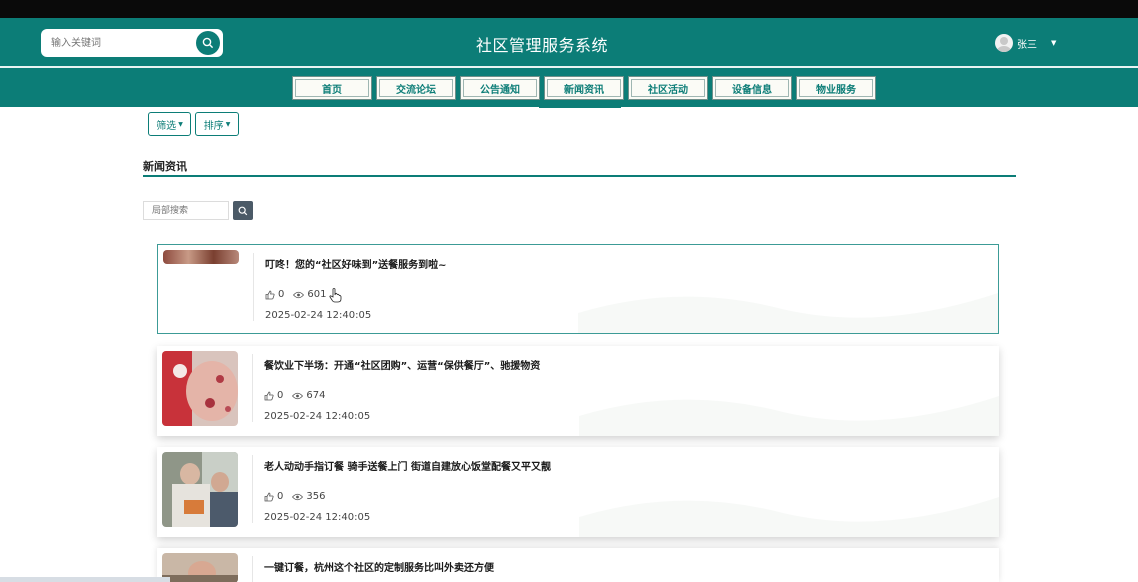 The image size is (1138, 582). I want to click on filter-label: 筛选, so click(166, 126).